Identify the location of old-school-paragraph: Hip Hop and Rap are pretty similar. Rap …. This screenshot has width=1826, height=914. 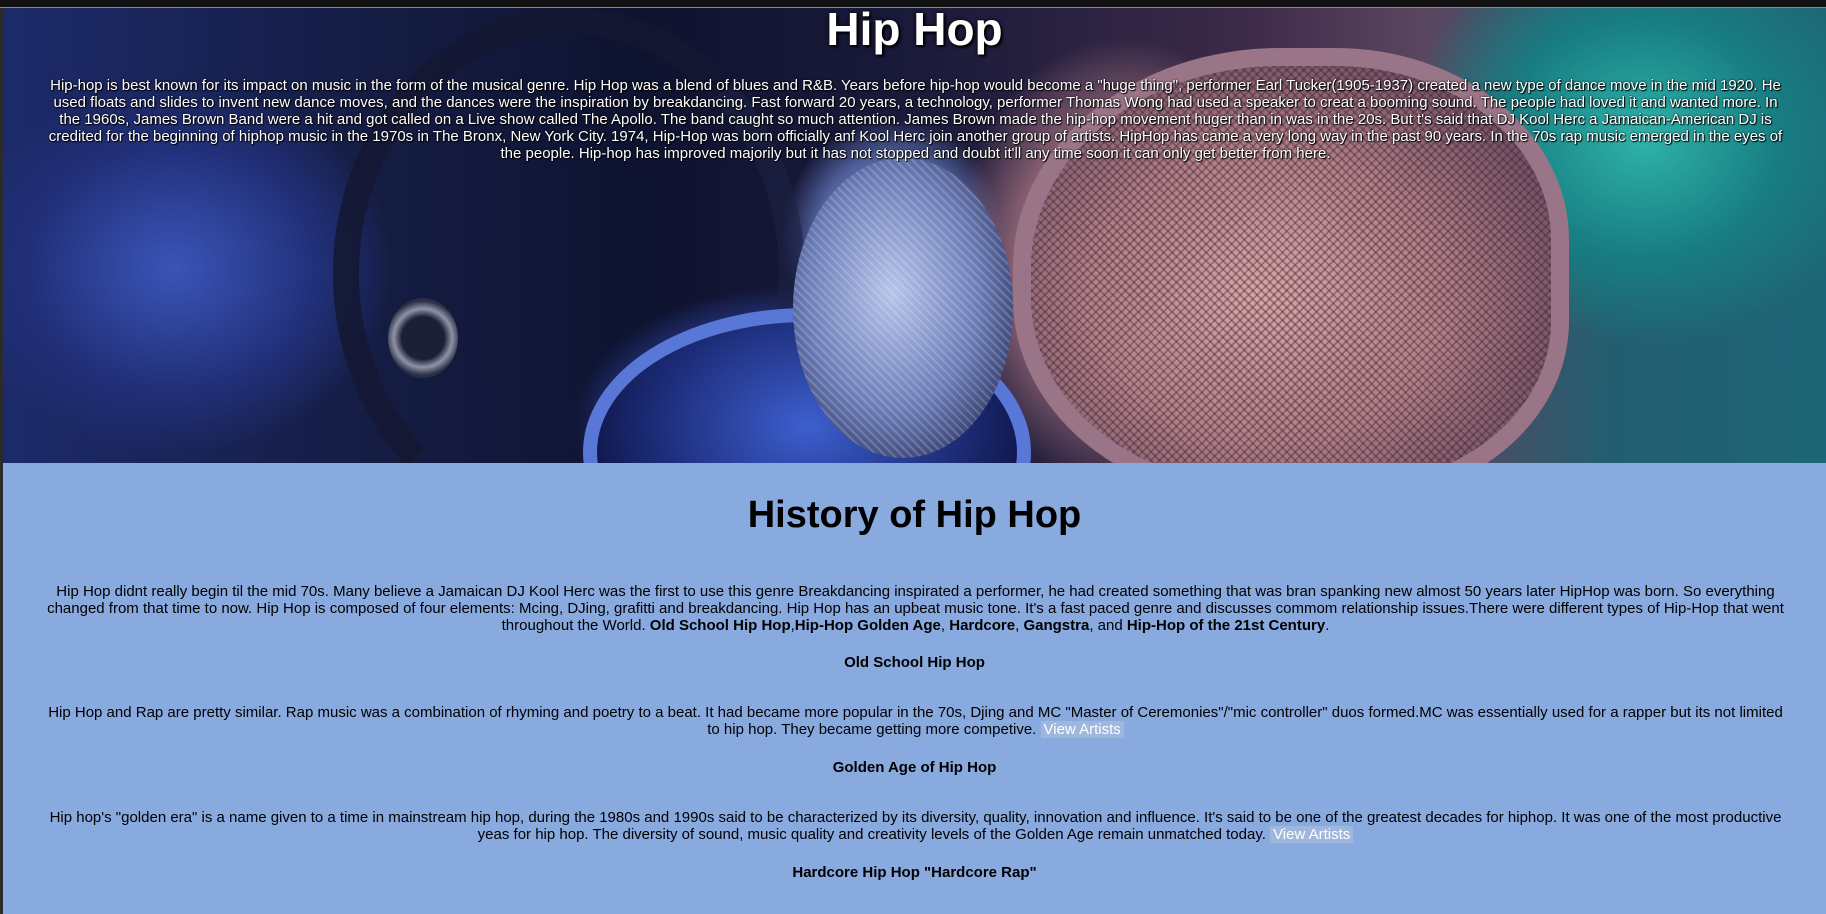
(915, 721).